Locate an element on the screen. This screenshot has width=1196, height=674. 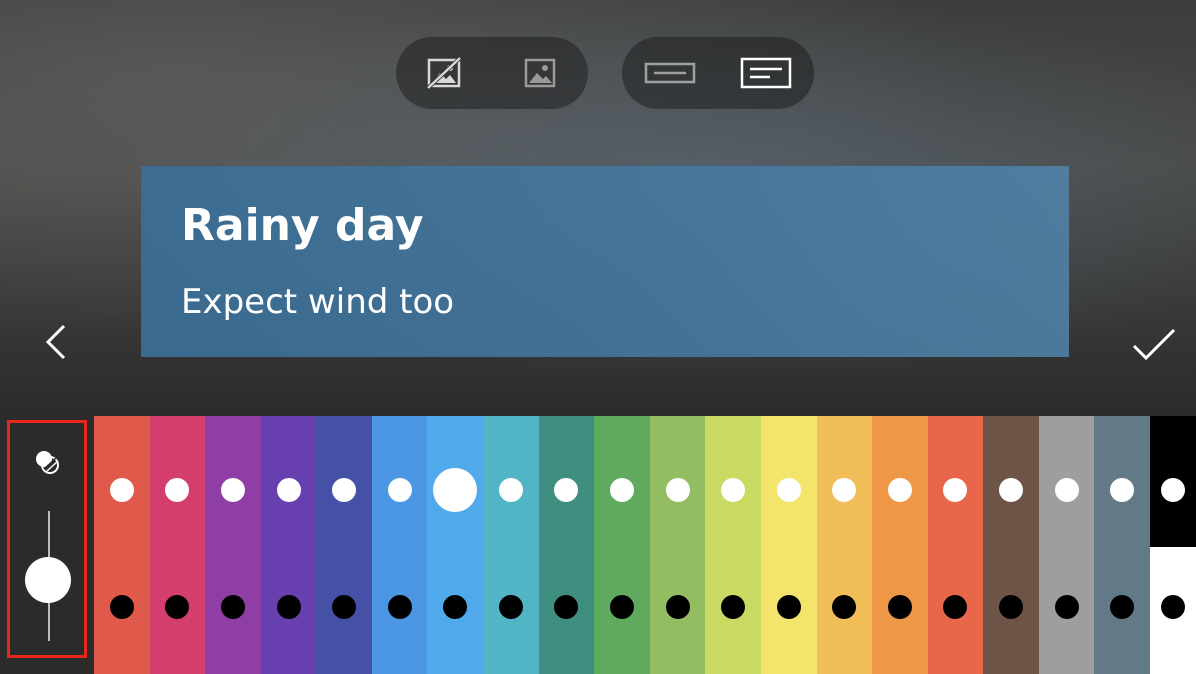
opacity-control is located at coordinates (47, 539).